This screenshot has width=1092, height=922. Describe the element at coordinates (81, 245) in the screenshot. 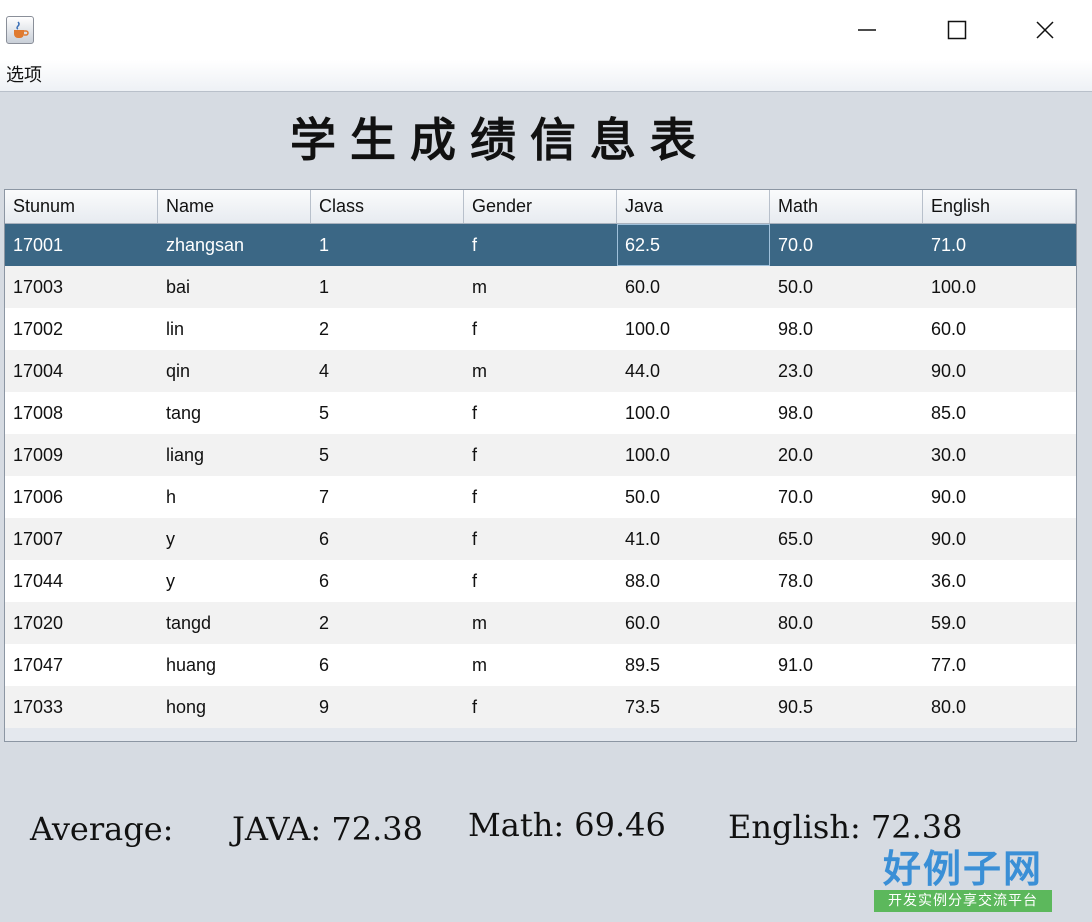

I see `table-cell-stunum: 17001` at that location.